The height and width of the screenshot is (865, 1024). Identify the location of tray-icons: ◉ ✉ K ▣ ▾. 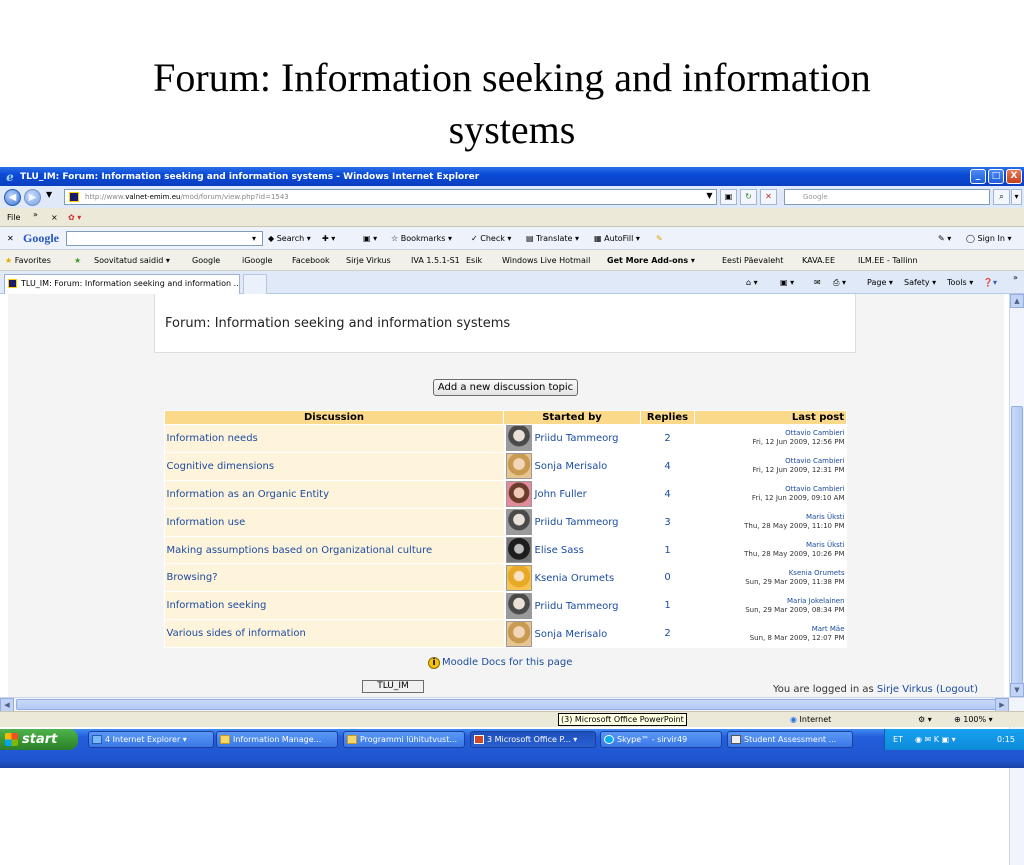
(935, 739).